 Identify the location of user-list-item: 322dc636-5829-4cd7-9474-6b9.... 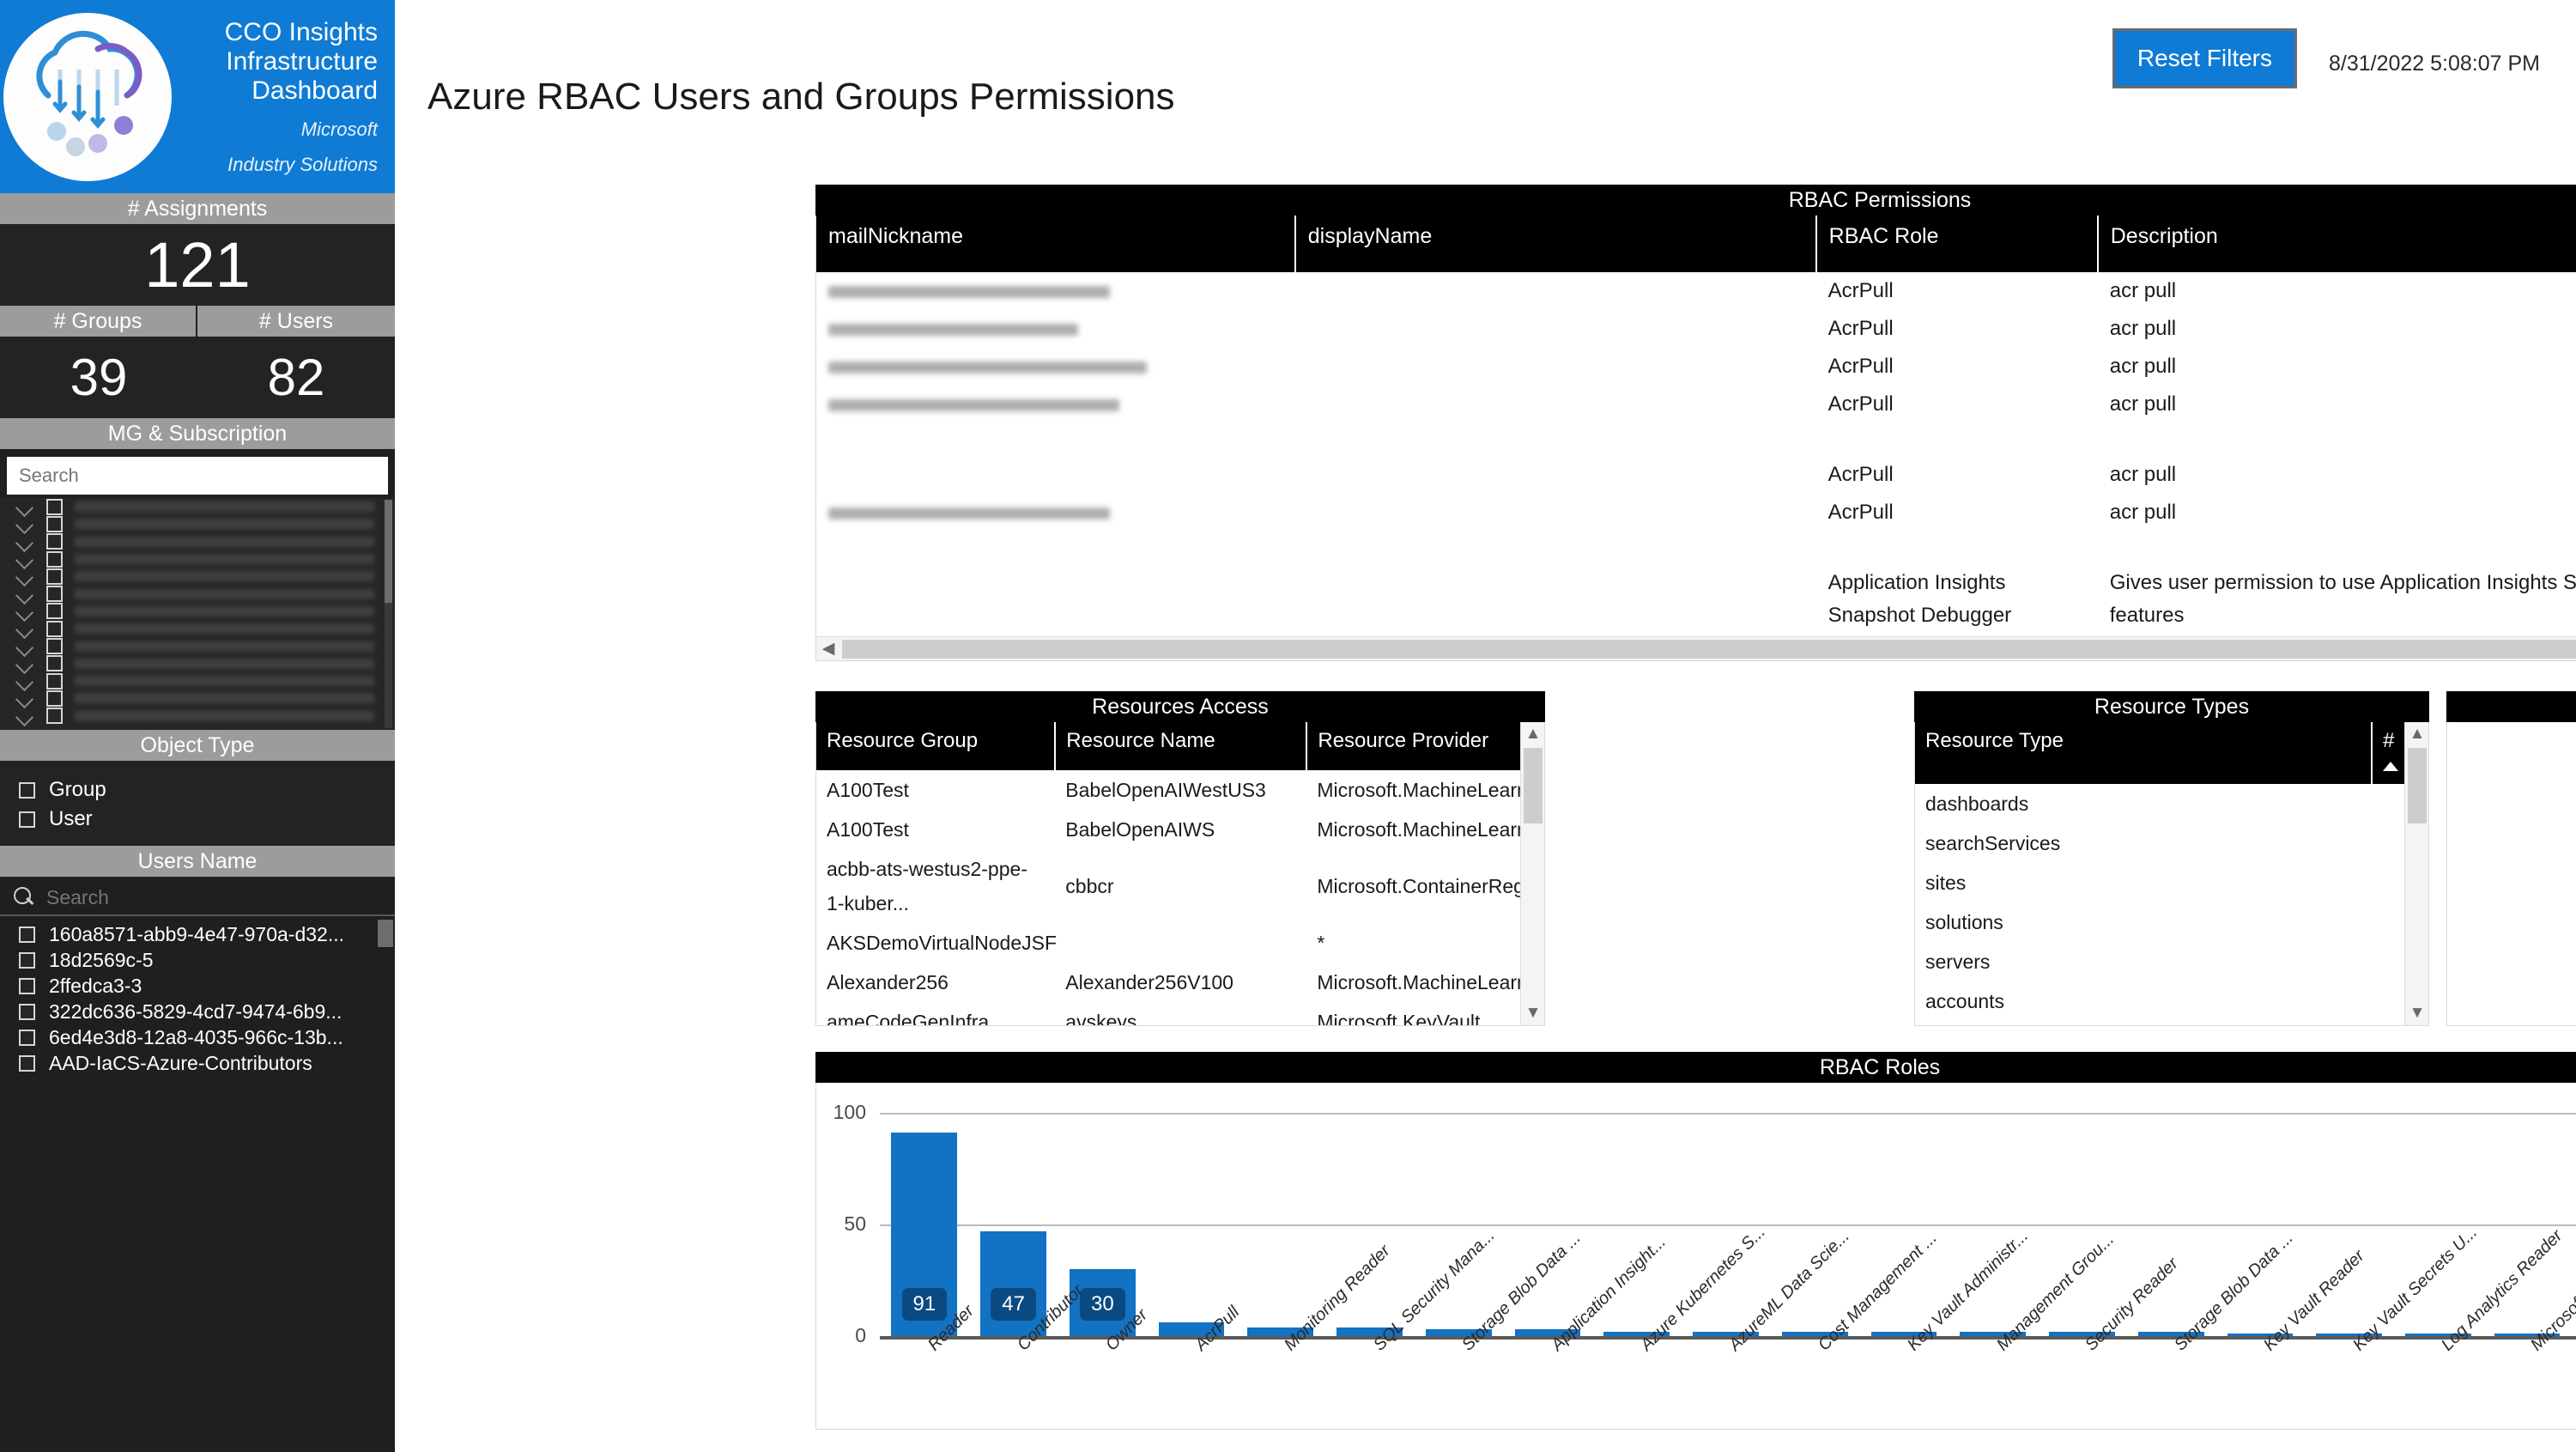
(197, 1011).